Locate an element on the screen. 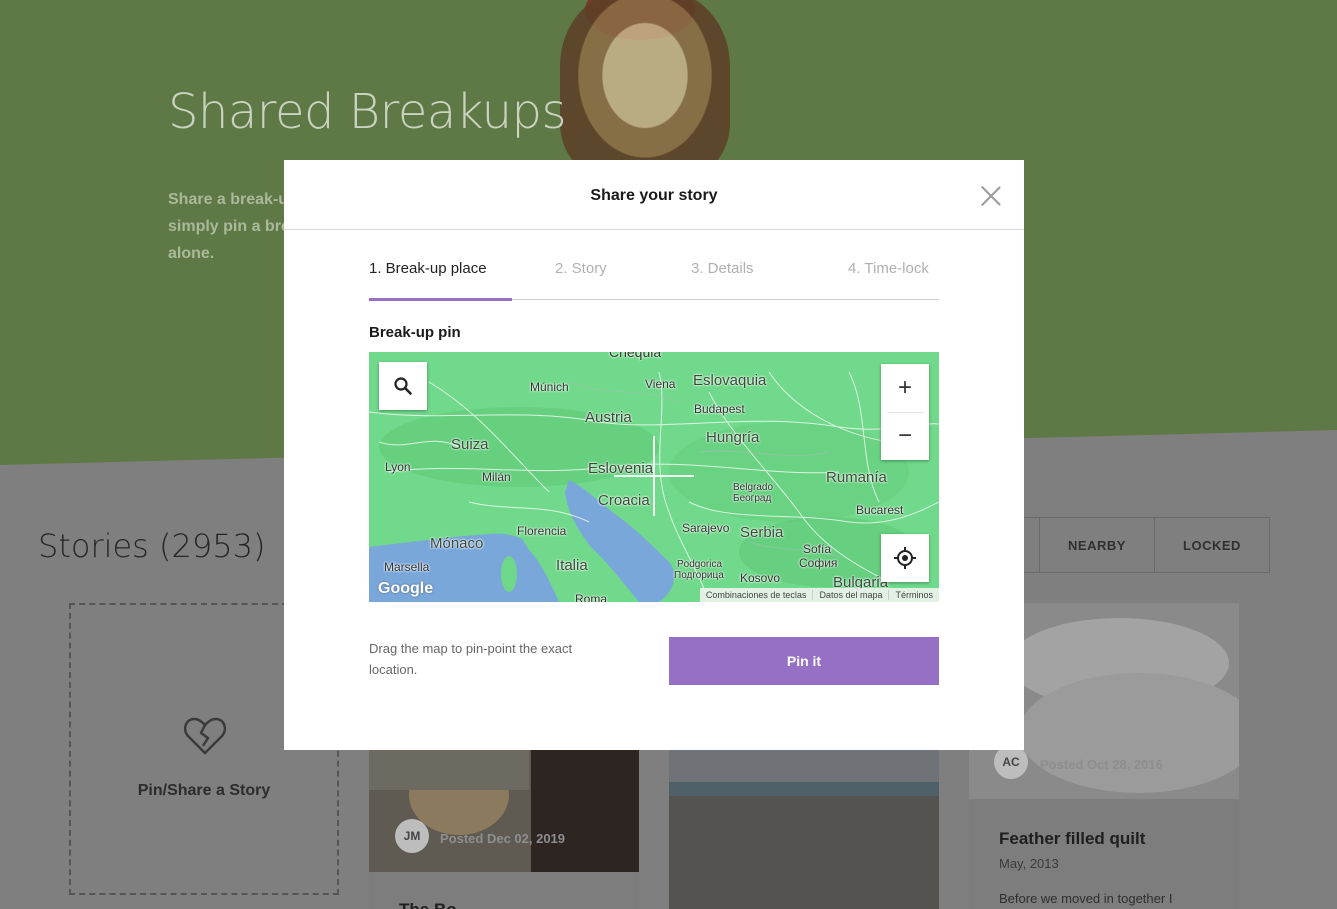  filter-tab-locked: LOCKED is located at coordinates (1211, 545).